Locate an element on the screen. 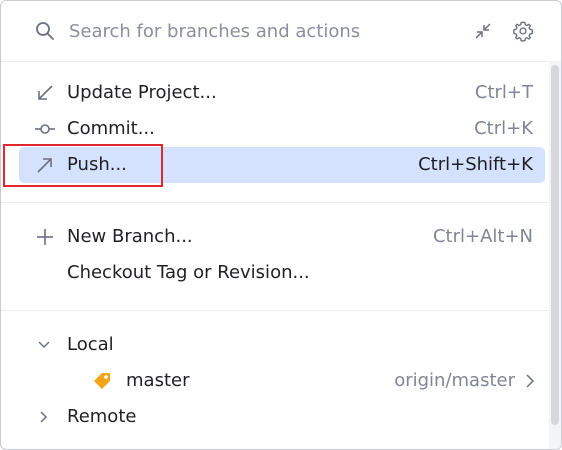  gear-icon is located at coordinates (523, 31).